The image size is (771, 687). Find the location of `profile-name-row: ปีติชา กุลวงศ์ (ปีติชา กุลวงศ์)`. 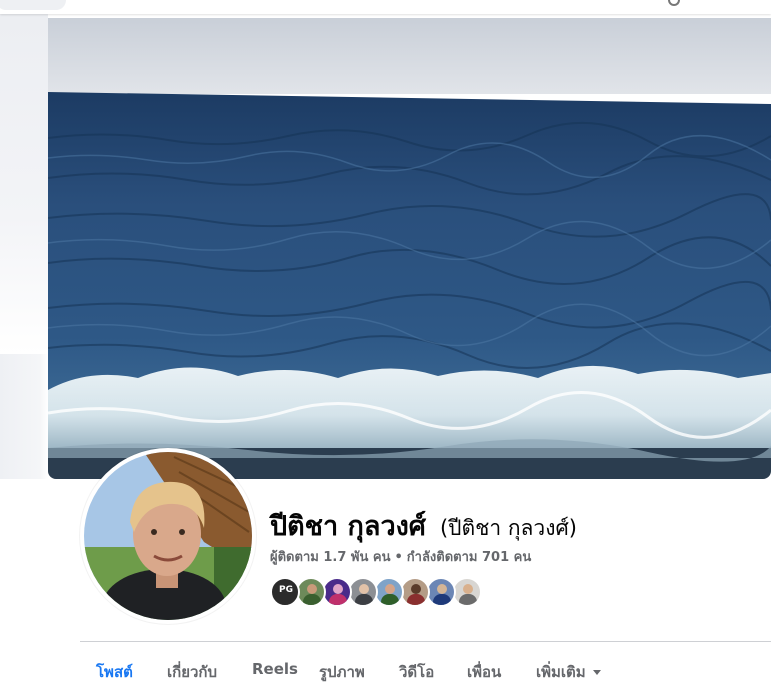

profile-name-row: ปีติชา กุลวงศ์ (ปีติชา กุลวงศ์) is located at coordinates (423, 525).